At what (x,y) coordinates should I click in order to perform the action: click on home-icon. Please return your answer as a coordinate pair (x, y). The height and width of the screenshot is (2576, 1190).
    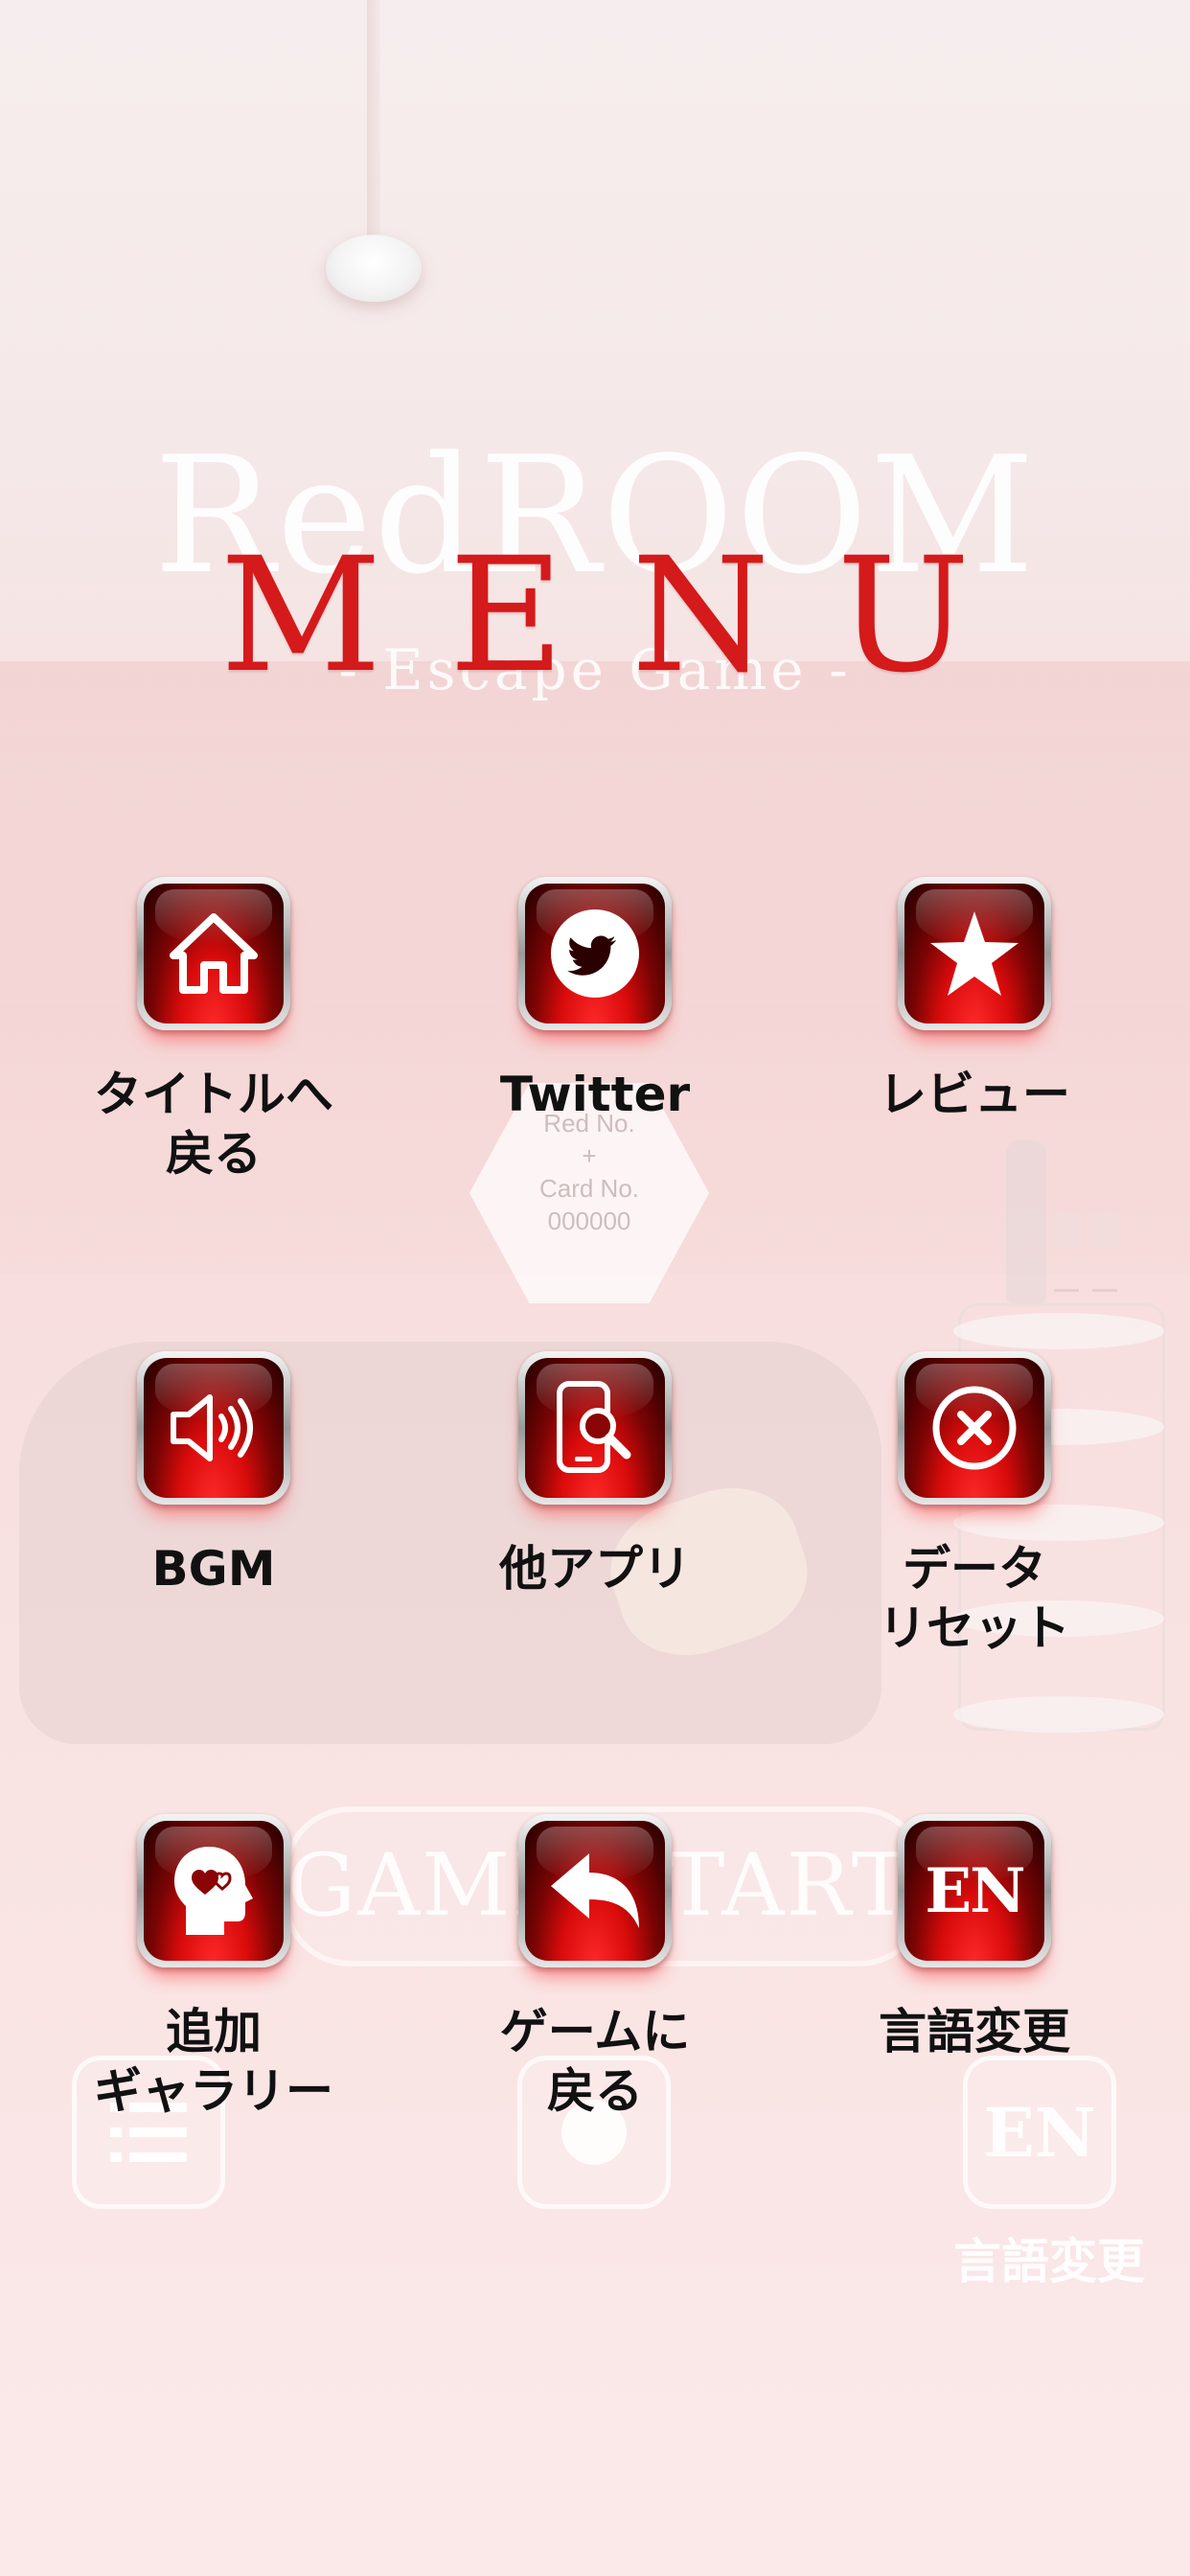
    Looking at the image, I should click on (214, 953).